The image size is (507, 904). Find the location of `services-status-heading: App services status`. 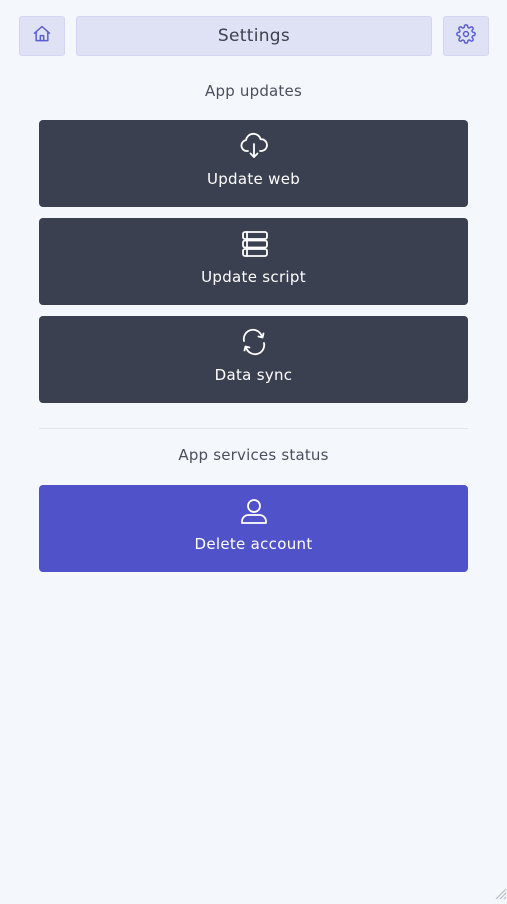

services-status-heading: App services status is located at coordinates (253, 455).